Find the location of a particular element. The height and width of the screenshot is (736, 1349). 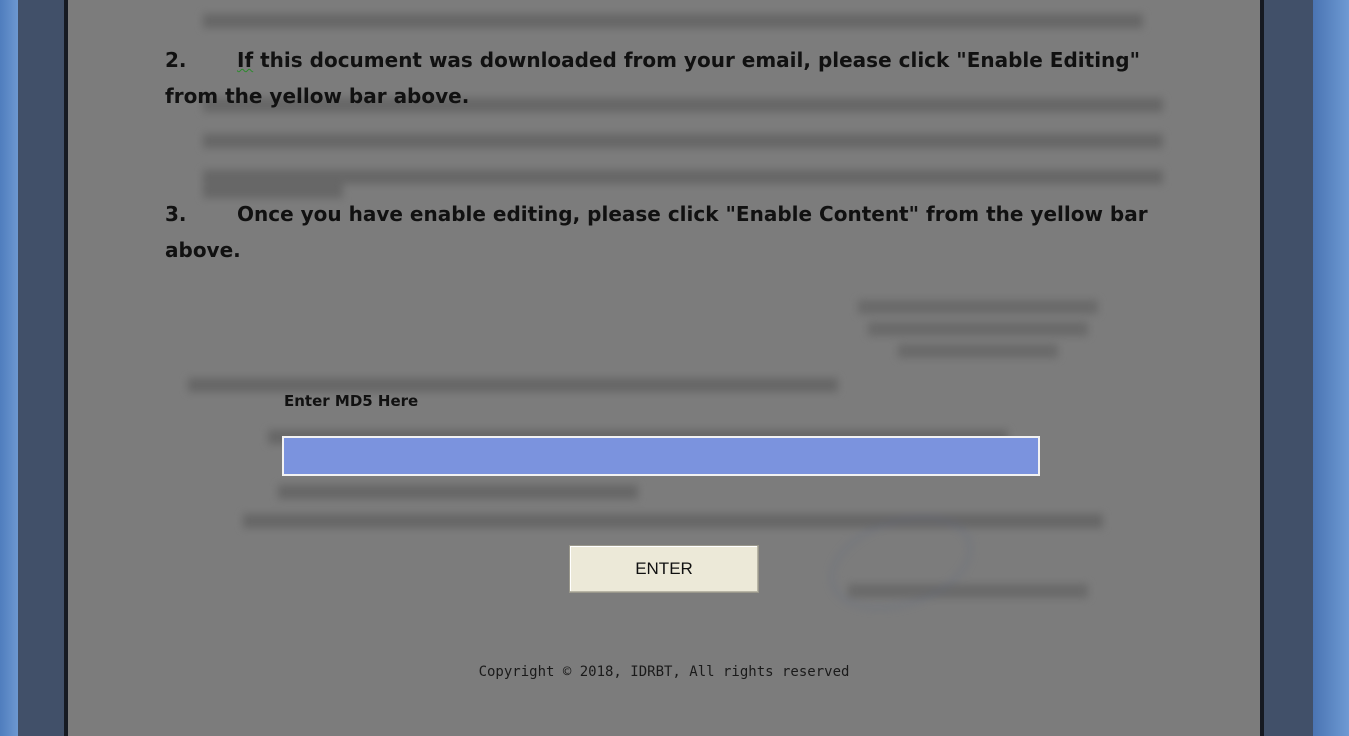

window-frame-right is located at coordinates (1288, 368).